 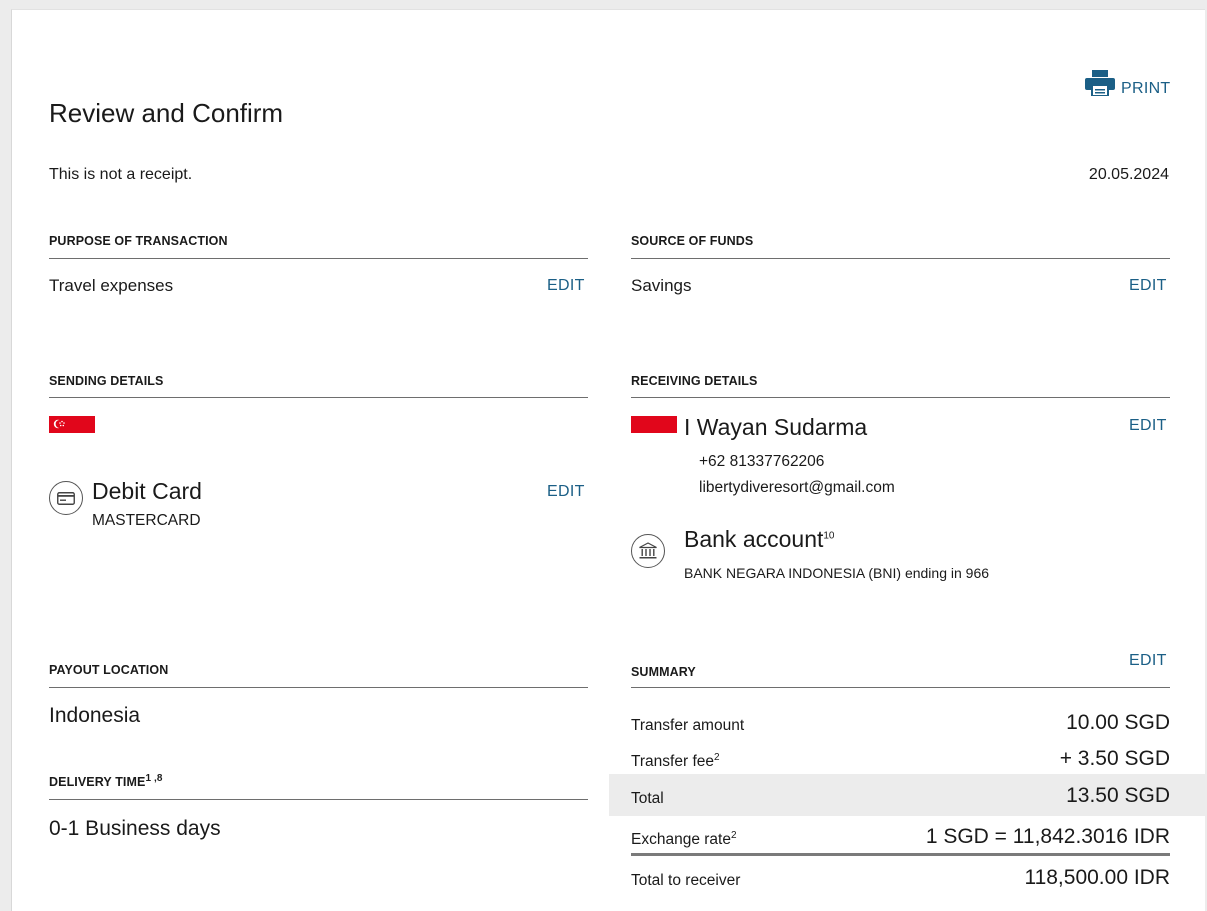 What do you see at coordinates (154, 778) in the screenshot?
I see `delivery-footnote: 1 ,8` at bounding box center [154, 778].